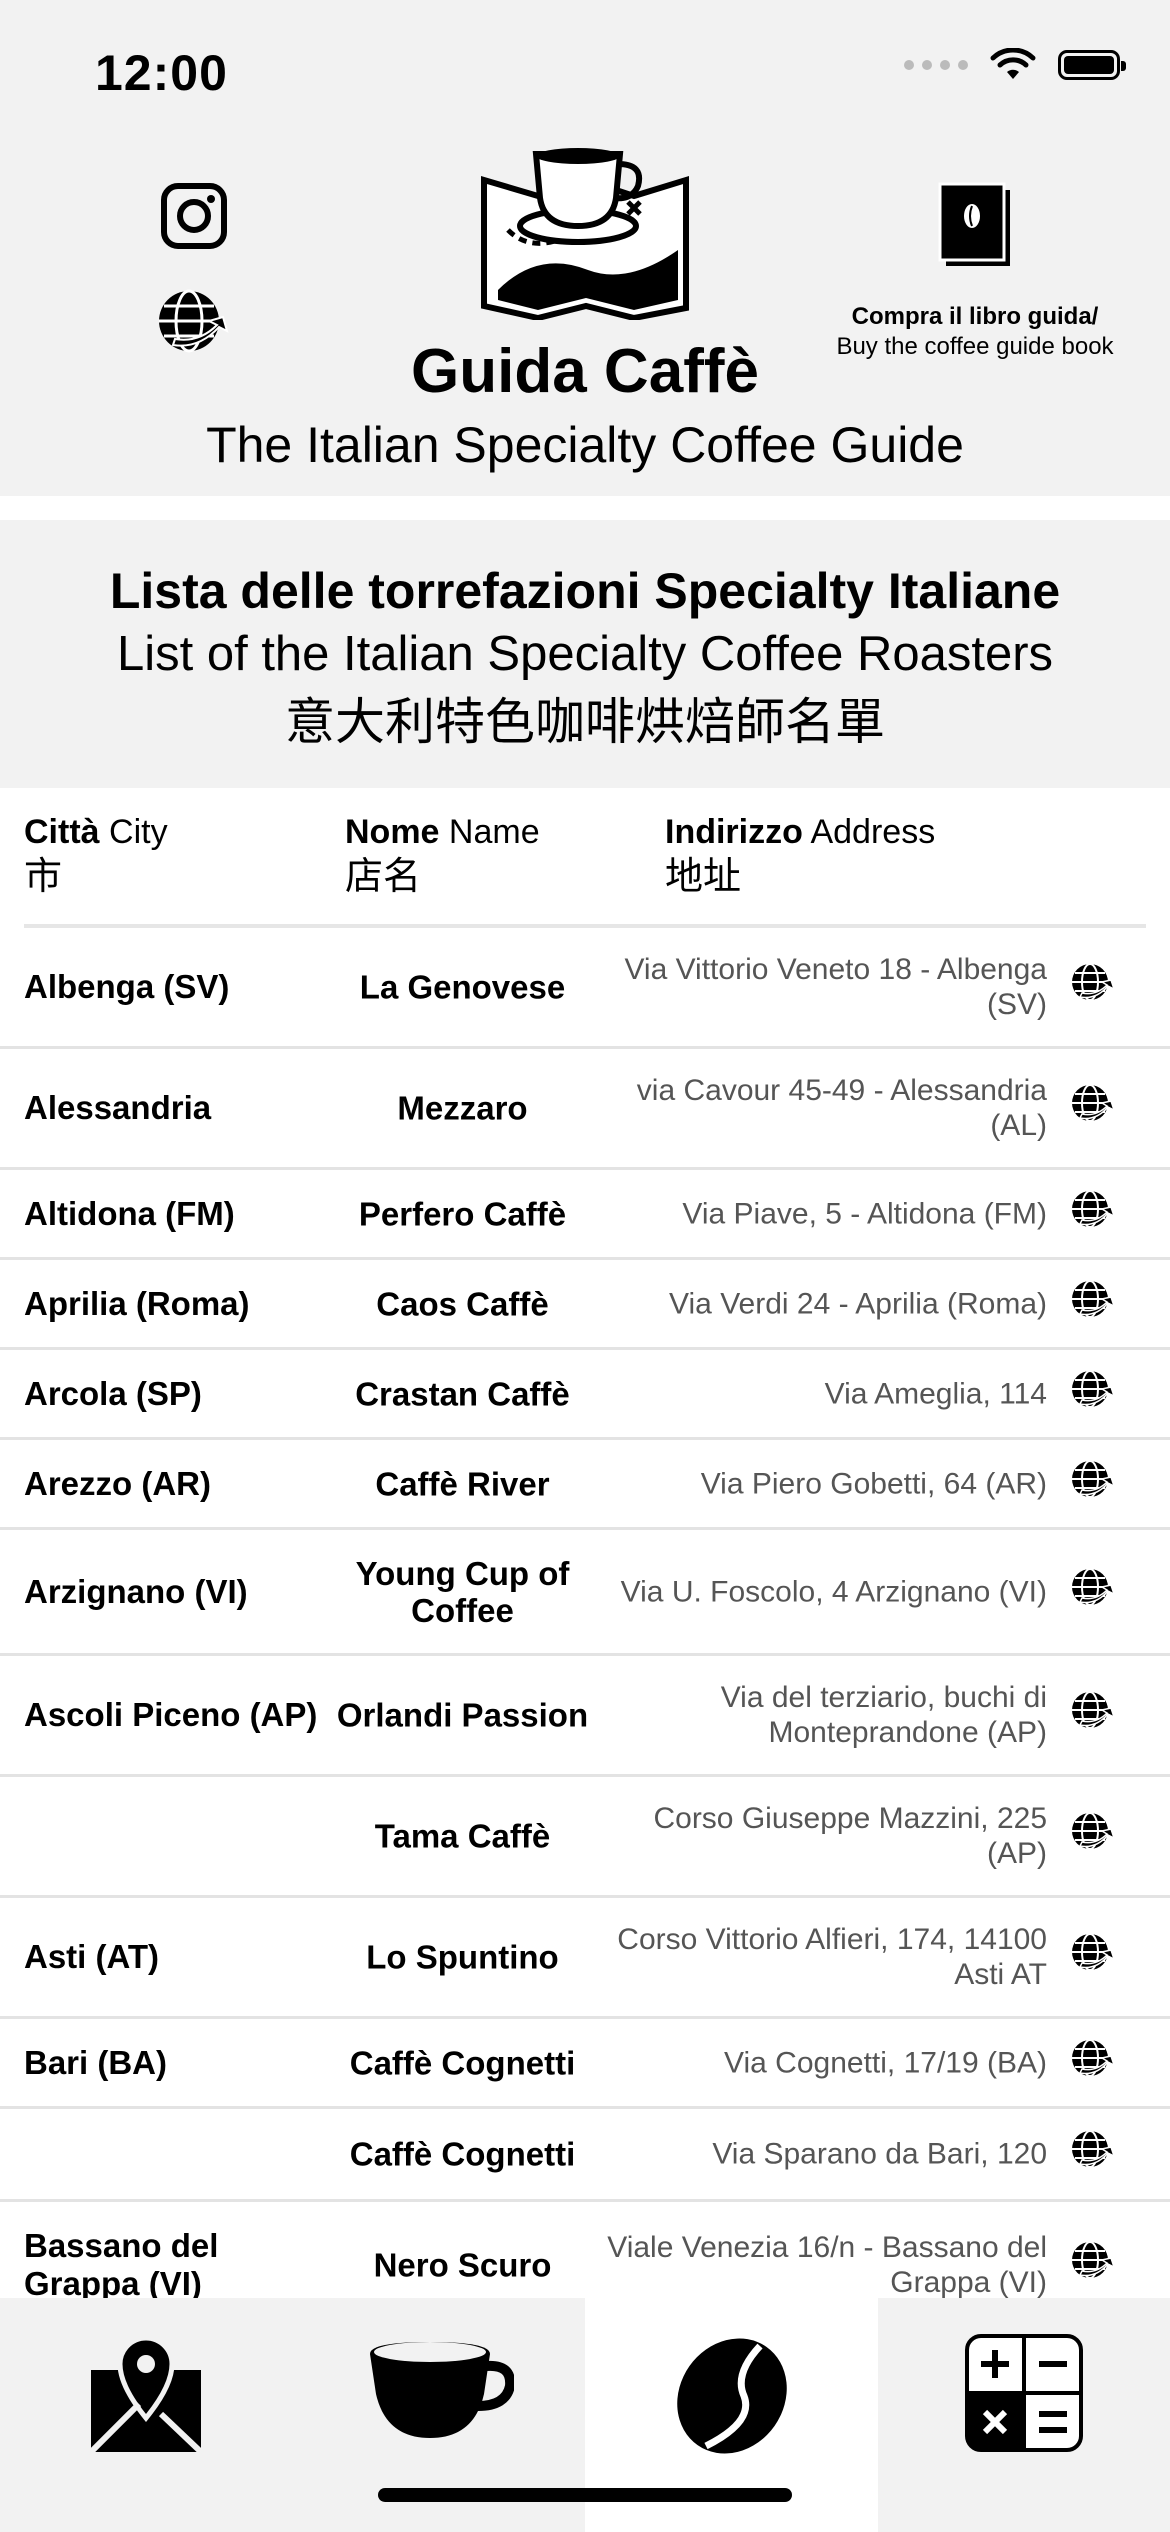  What do you see at coordinates (1092, 65) in the screenshot?
I see `battery-icon` at bounding box center [1092, 65].